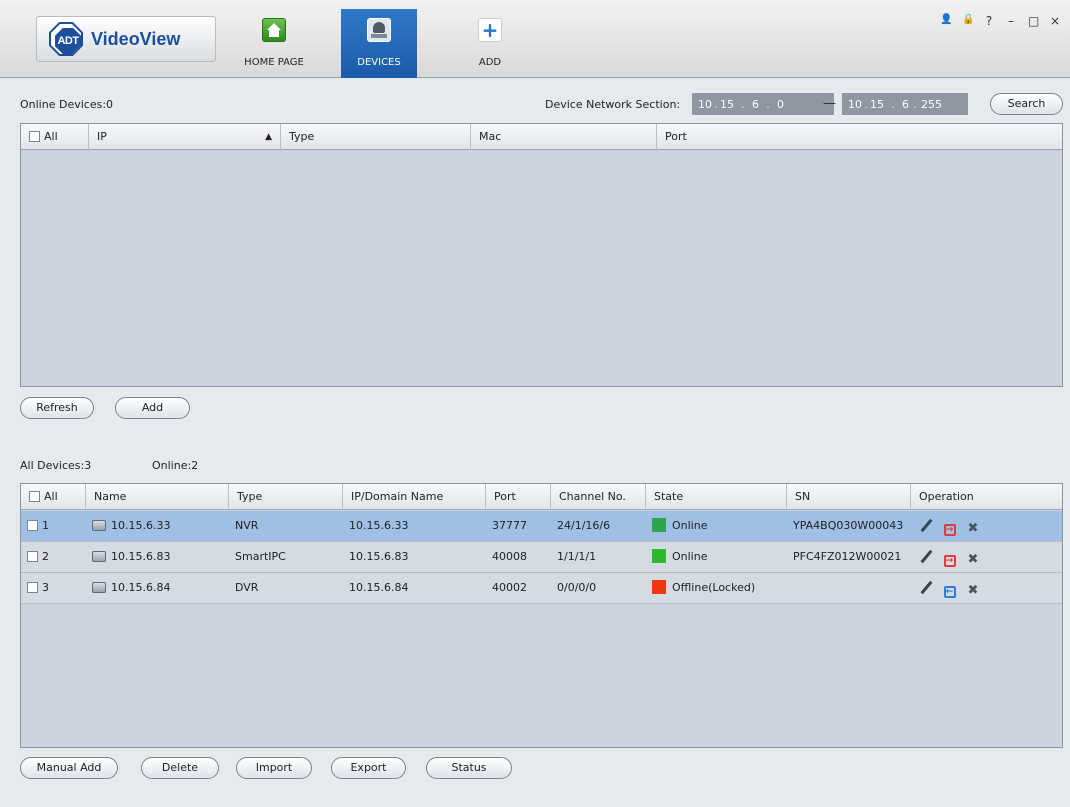  I want to click on network-section-label: Device Network Section:, so click(613, 104).